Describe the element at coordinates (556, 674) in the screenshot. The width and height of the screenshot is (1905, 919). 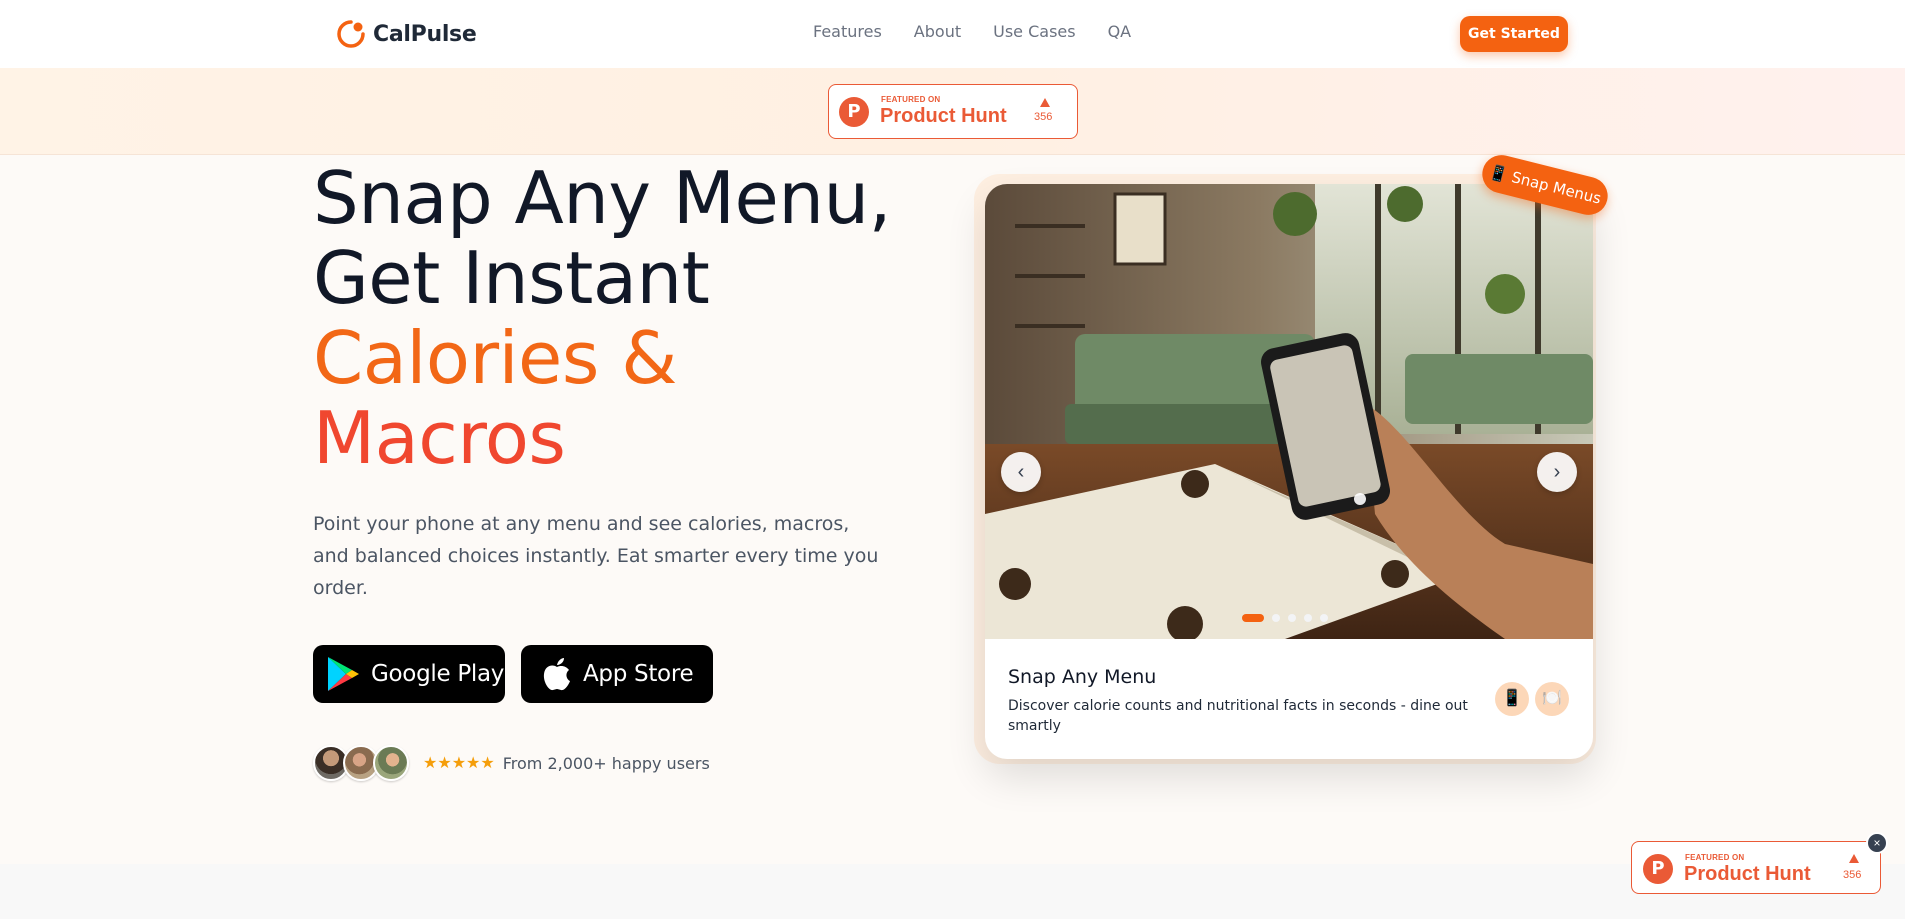
I see `apple-icon` at that location.